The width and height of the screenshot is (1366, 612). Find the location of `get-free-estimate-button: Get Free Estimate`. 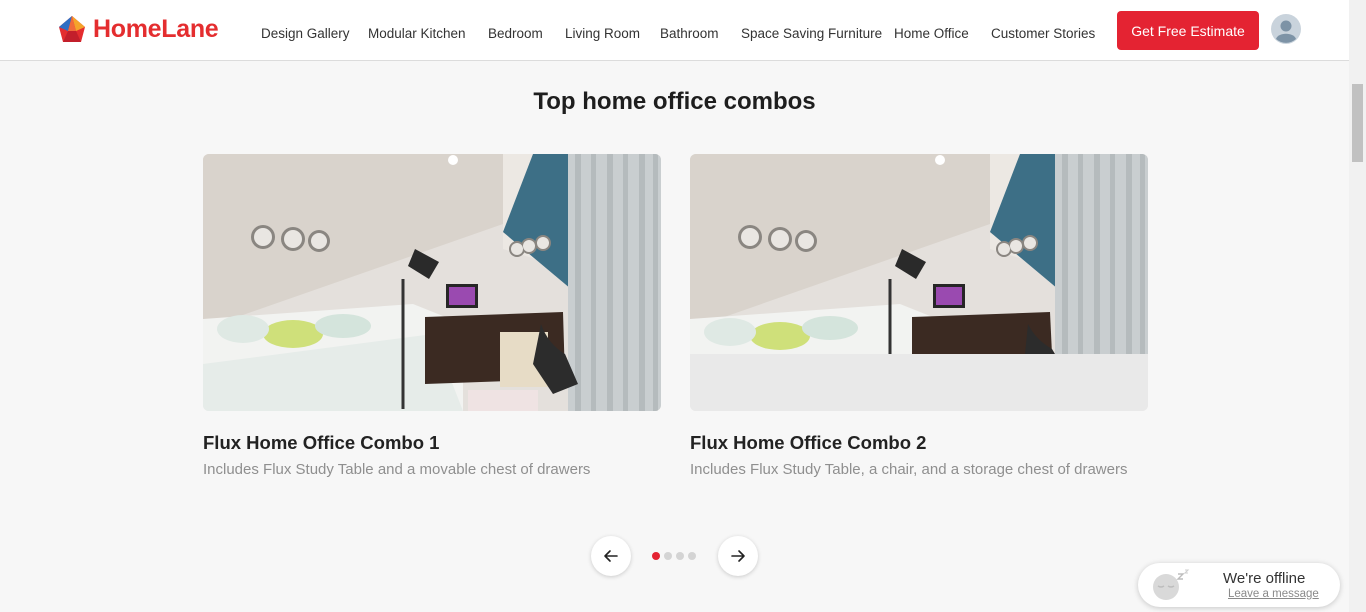

get-free-estimate-button: Get Free Estimate is located at coordinates (1188, 30).